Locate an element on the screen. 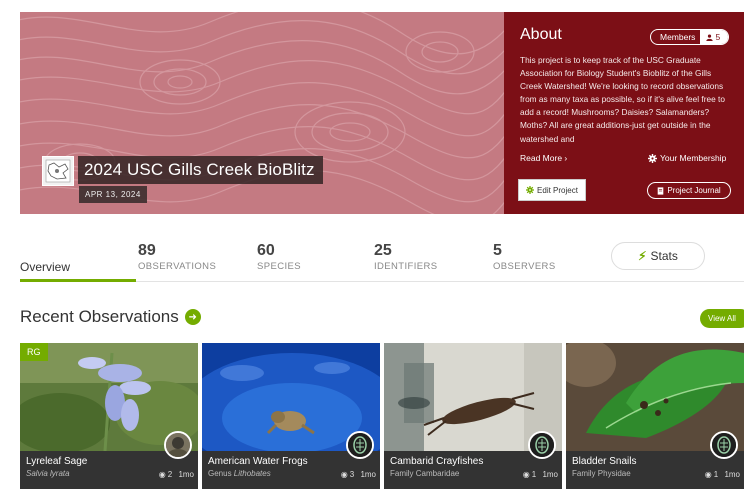 The height and width of the screenshot is (491, 744). read-more-link: Read More › is located at coordinates (543, 158).